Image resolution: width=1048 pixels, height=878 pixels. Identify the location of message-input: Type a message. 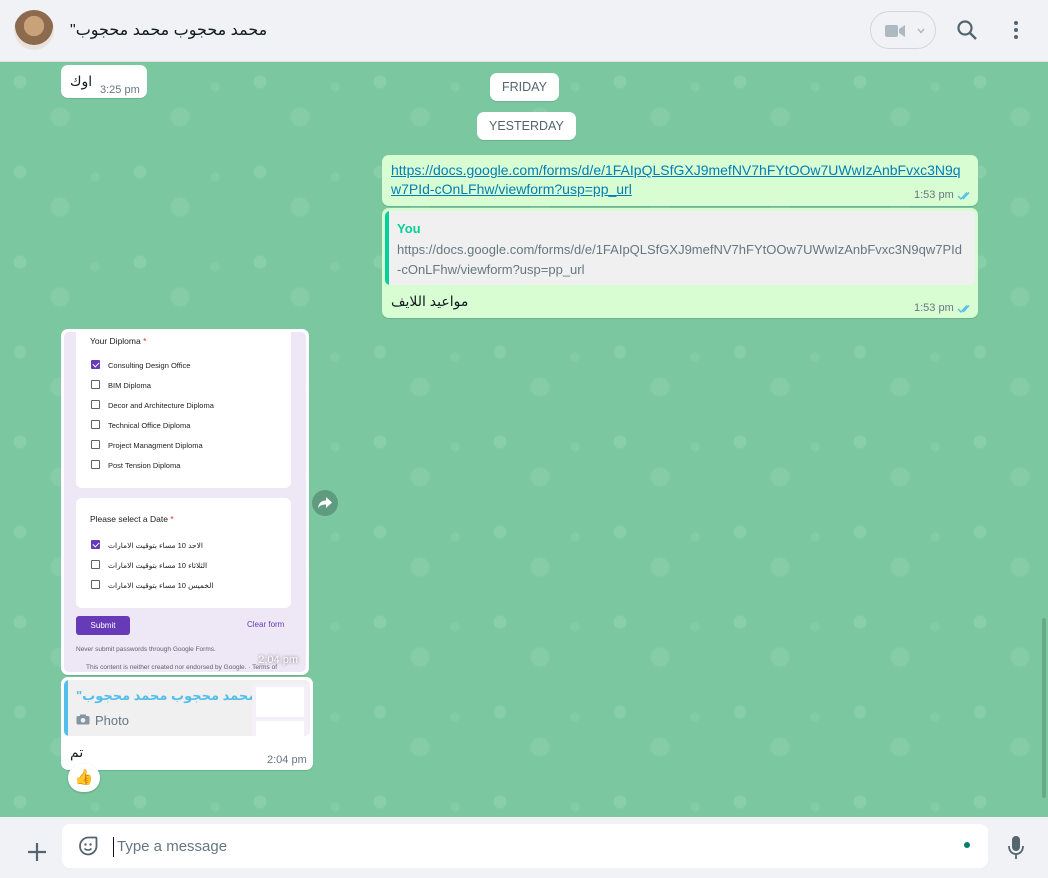
(170, 847).